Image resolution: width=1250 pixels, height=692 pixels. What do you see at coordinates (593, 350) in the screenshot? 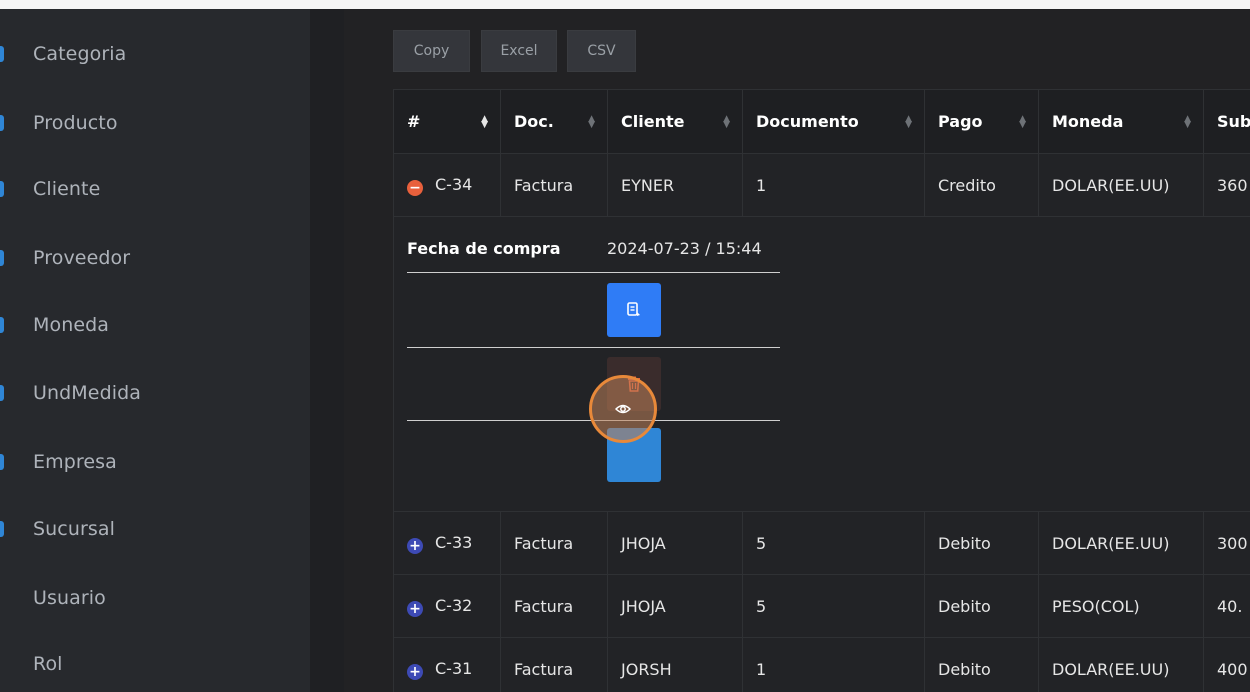
I see `detail-panel: Fecha de compra 2024-07-23 / 15:44` at bounding box center [593, 350].